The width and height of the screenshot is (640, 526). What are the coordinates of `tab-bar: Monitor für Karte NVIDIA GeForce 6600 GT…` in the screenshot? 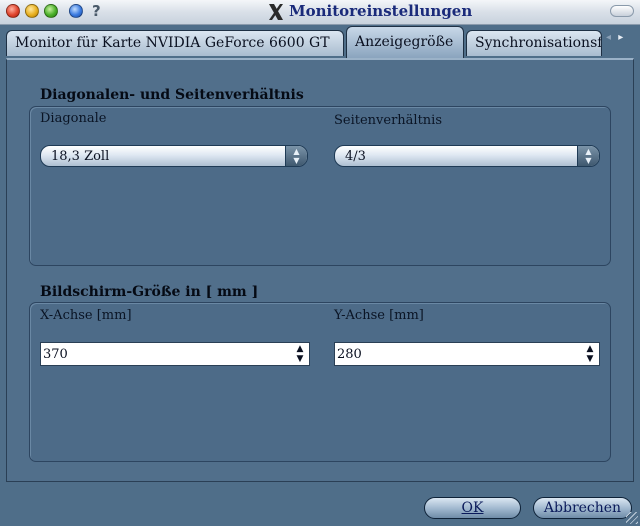 It's located at (320, 42).